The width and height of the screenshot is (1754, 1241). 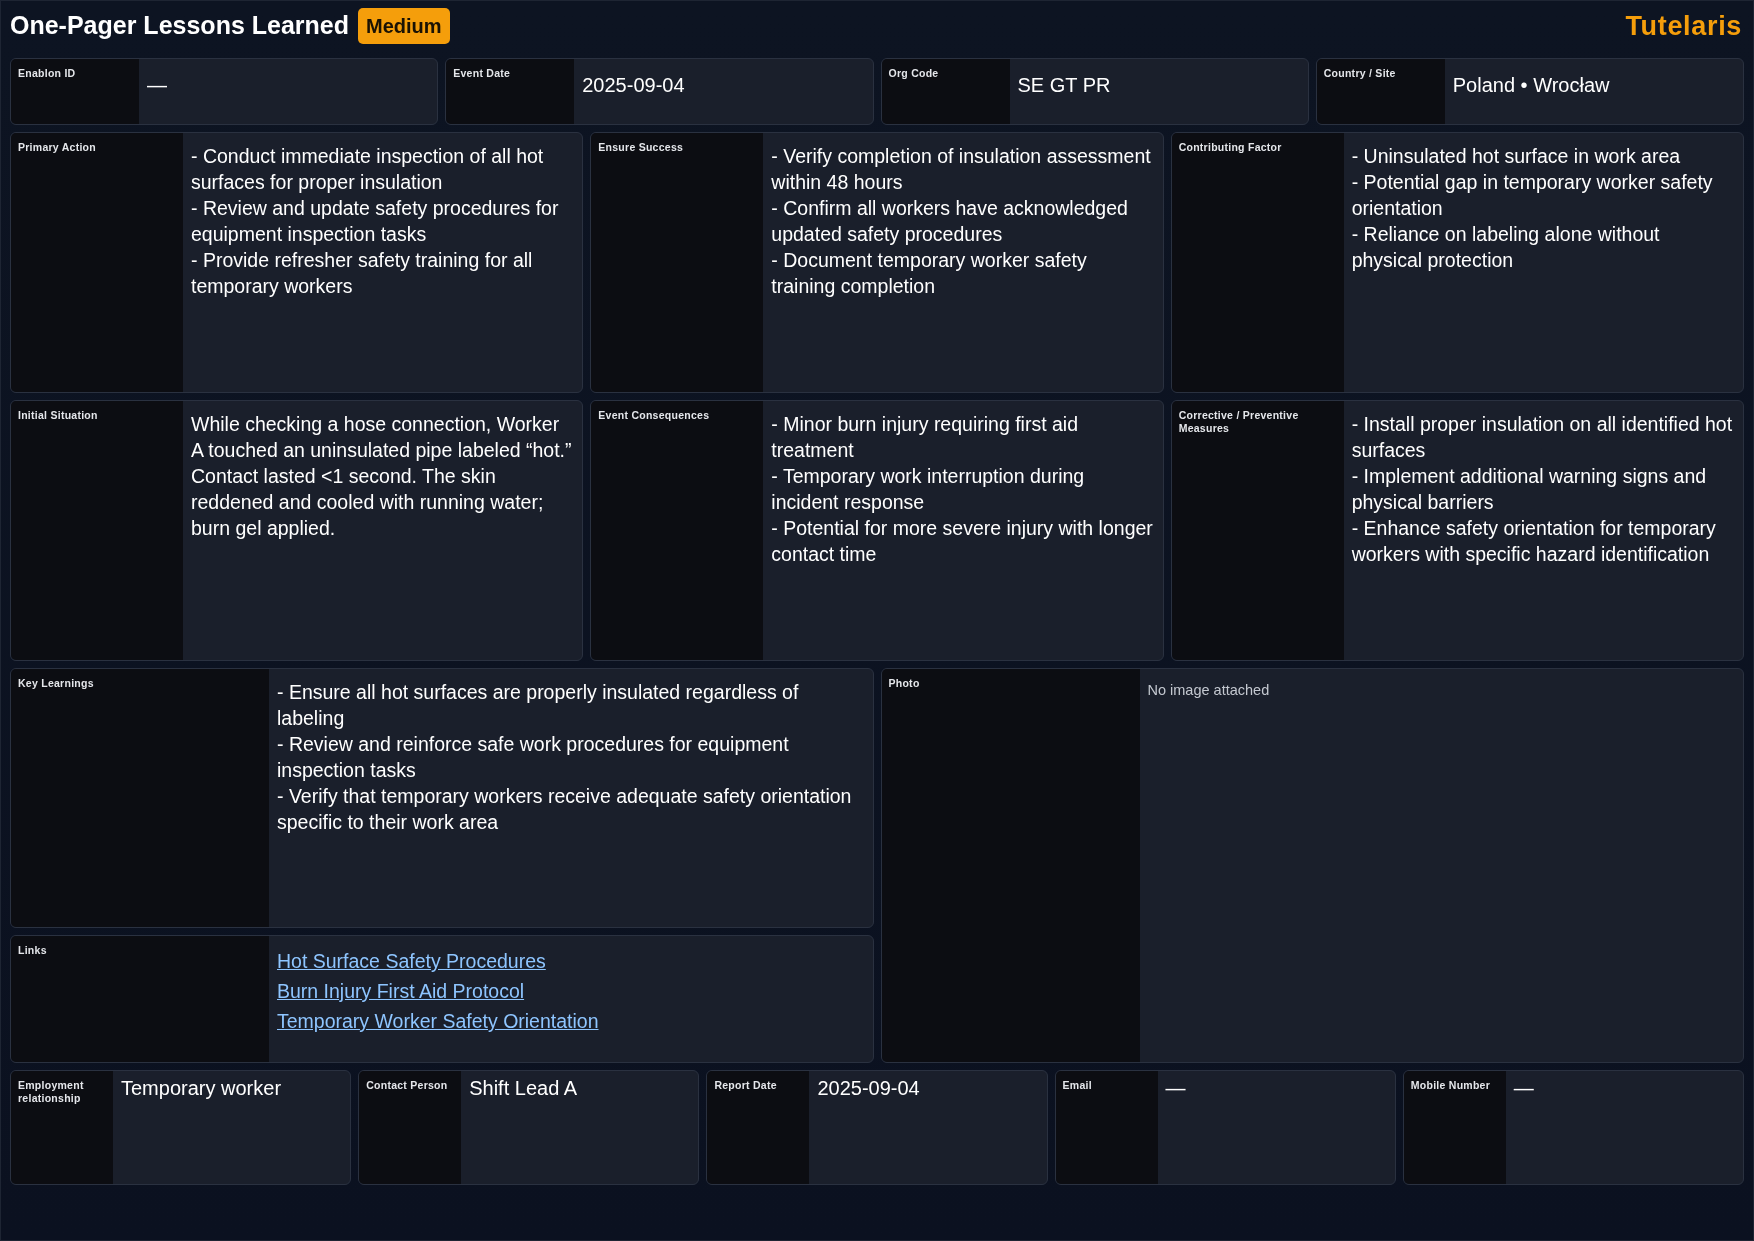 I want to click on brand-logo: Tutelaris, so click(x=1684, y=26).